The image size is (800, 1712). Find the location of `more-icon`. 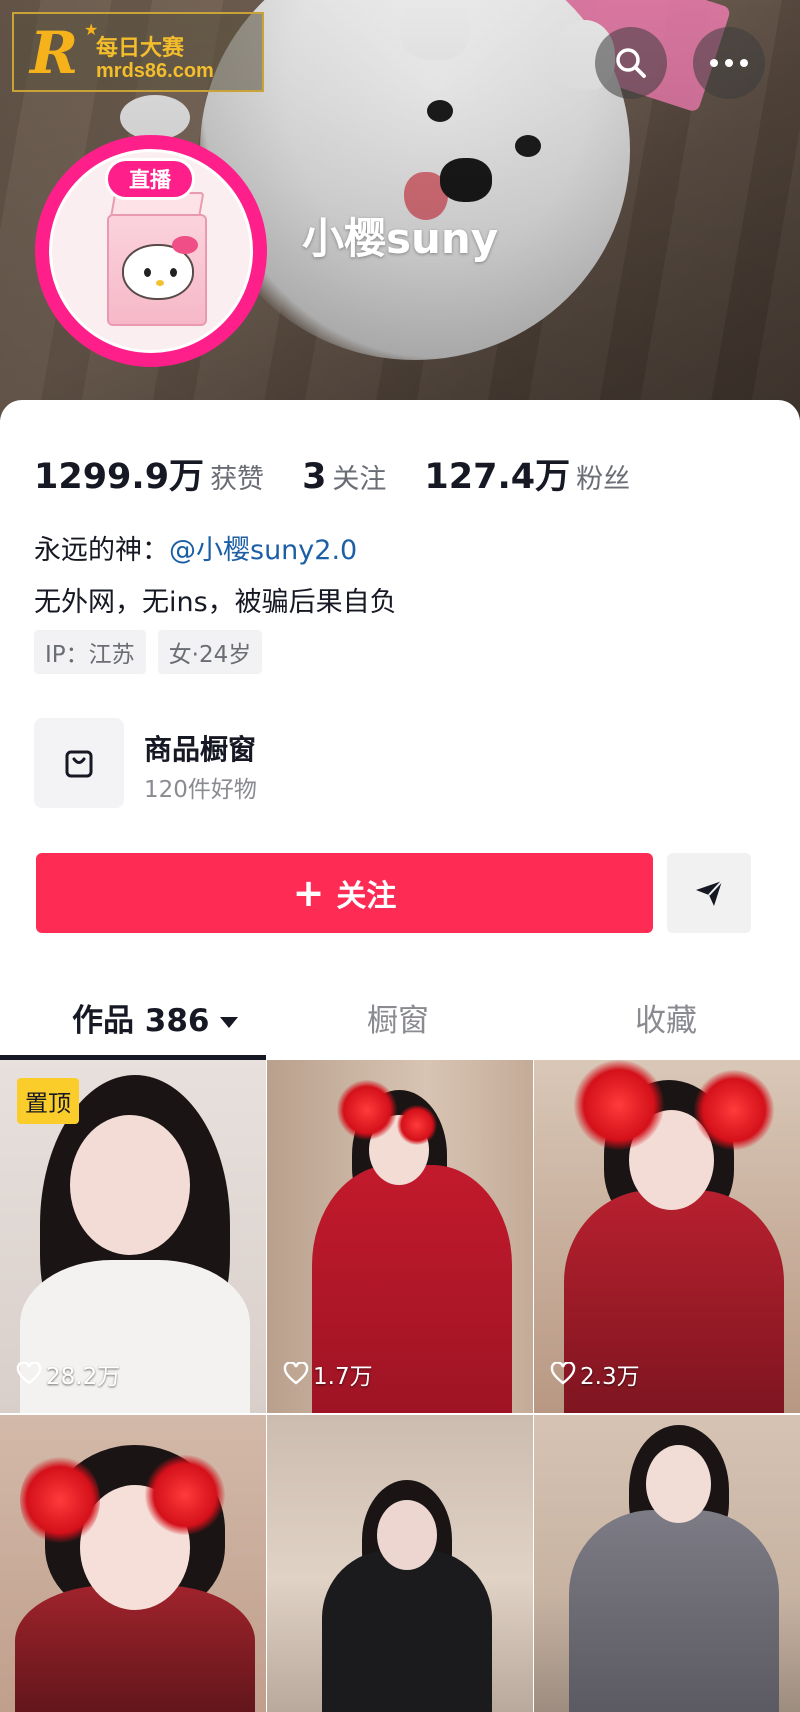

more-icon is located at coordinates (729, 63).